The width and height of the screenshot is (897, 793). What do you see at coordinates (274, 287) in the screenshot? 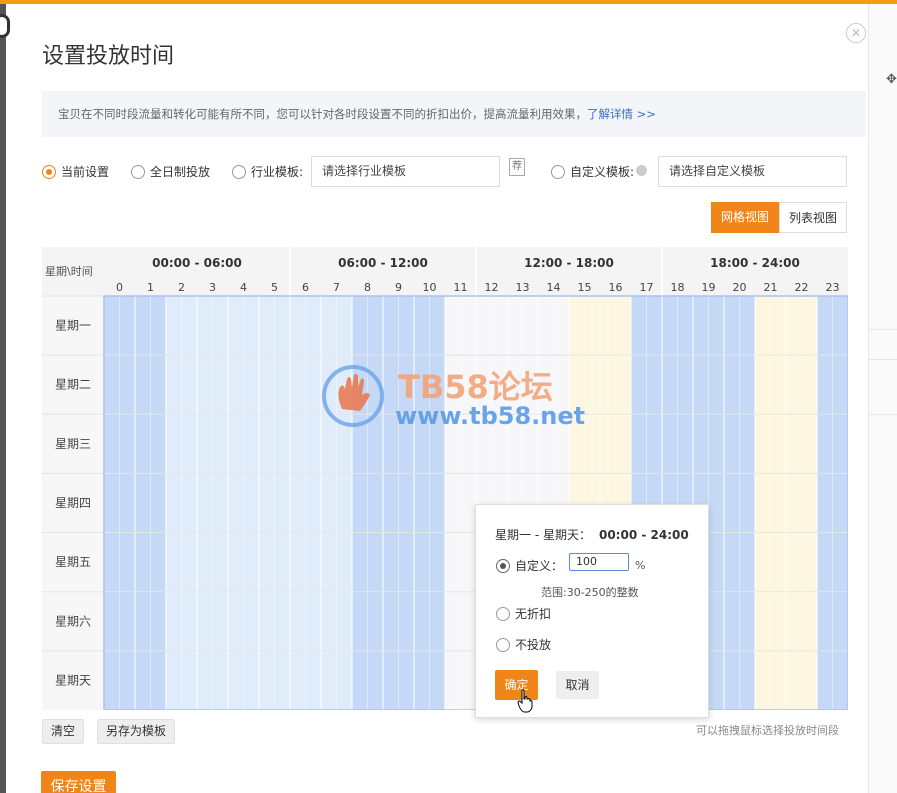
I see `hour-label: 5` at bounding box center [274, 287].